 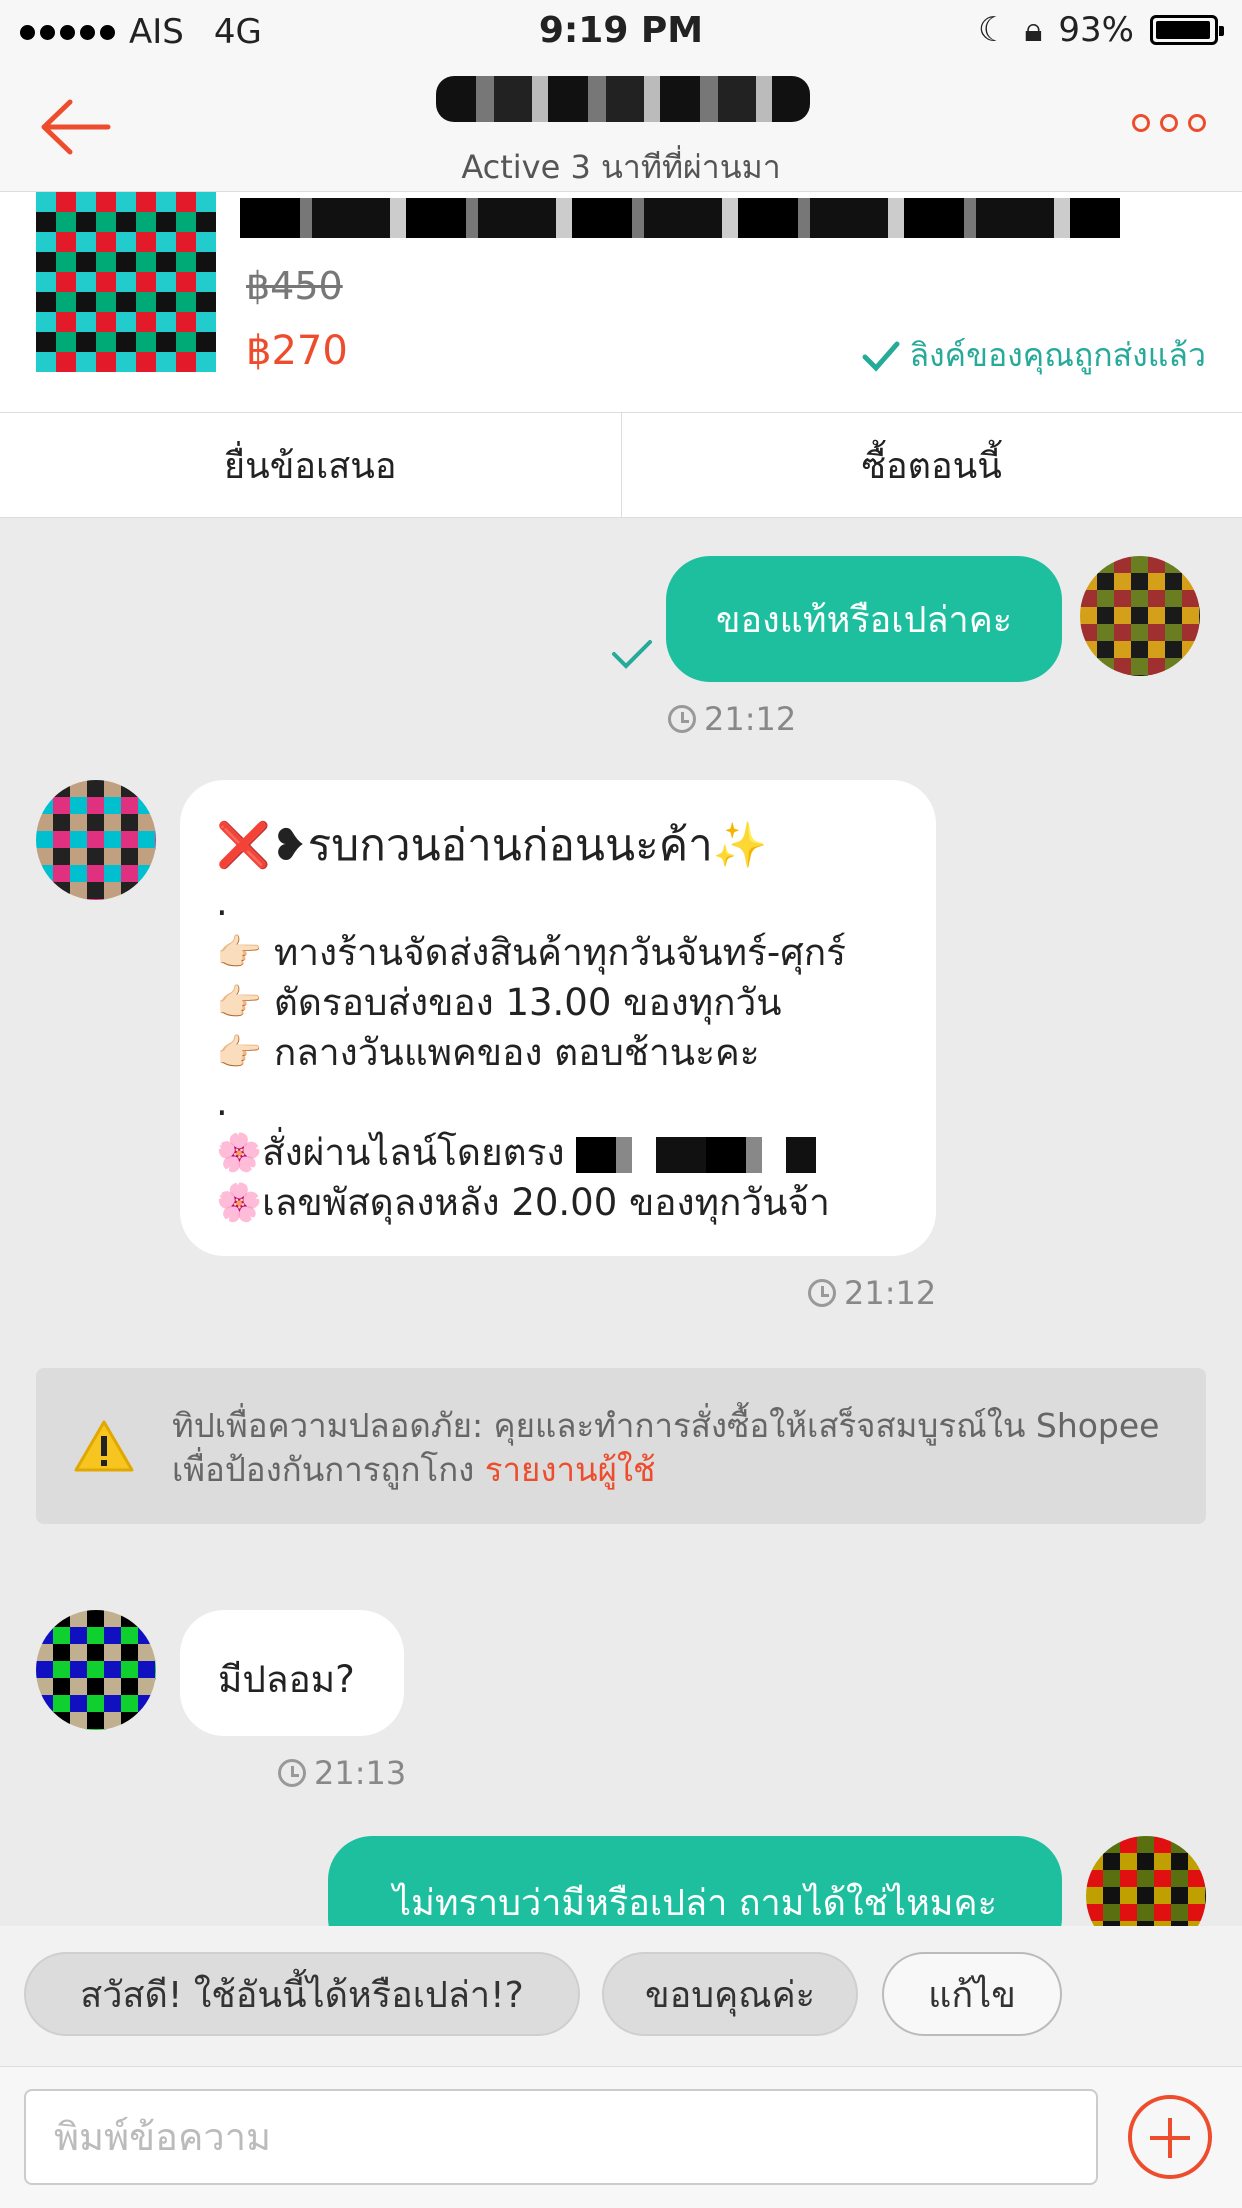 What do you see at coordinates (523, 1202) in the screenshot?
I see `message-line: 🌸เลขพัสดุลงหลัง 20.00 ของทุกวันจ้า` at bounding box center [523, 1202].